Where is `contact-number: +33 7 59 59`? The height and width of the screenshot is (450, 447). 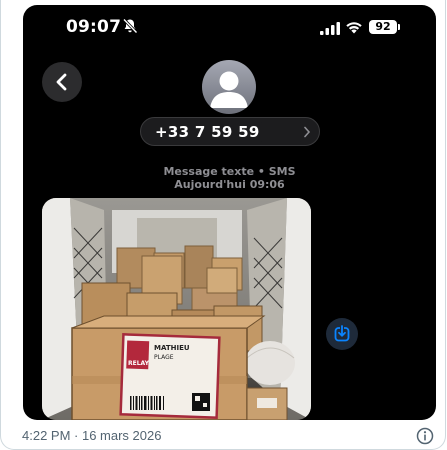 contact-number: +33 7 59 59 is located at coordinates (207, 132).